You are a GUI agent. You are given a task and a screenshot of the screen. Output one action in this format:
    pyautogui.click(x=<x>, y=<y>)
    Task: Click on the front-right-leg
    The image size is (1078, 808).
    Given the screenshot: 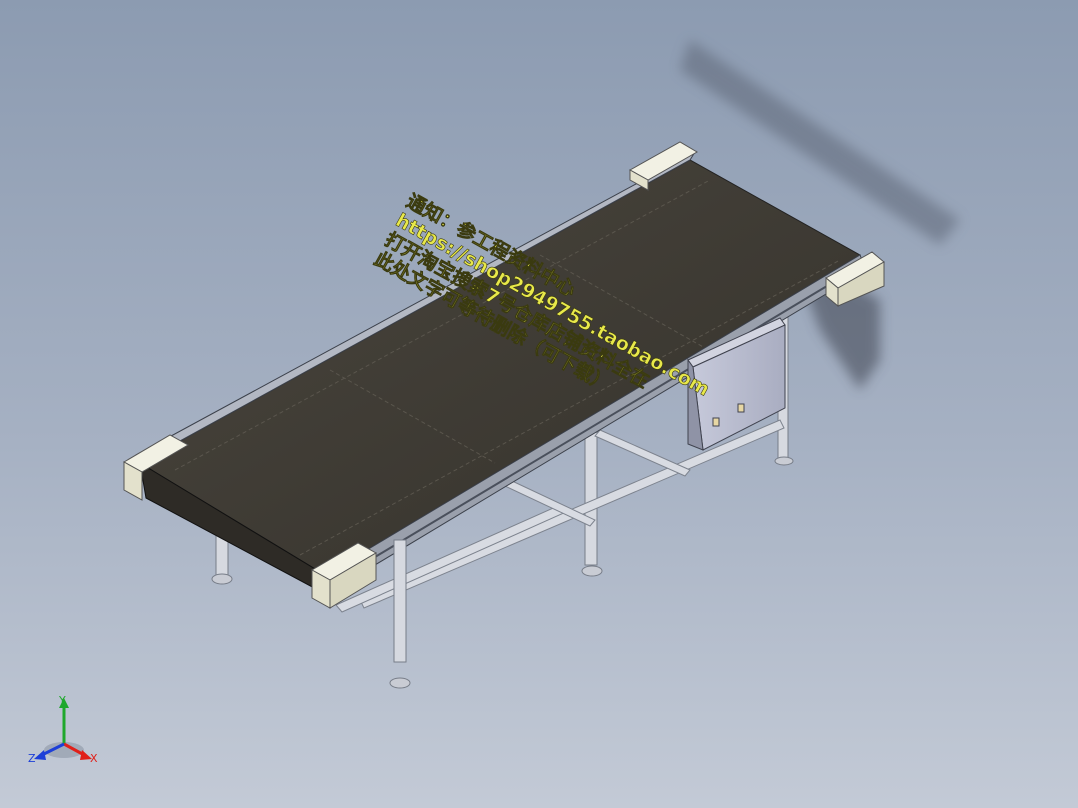 What is the action you would take?
    pyautogui.click(x=400, y=614)
    